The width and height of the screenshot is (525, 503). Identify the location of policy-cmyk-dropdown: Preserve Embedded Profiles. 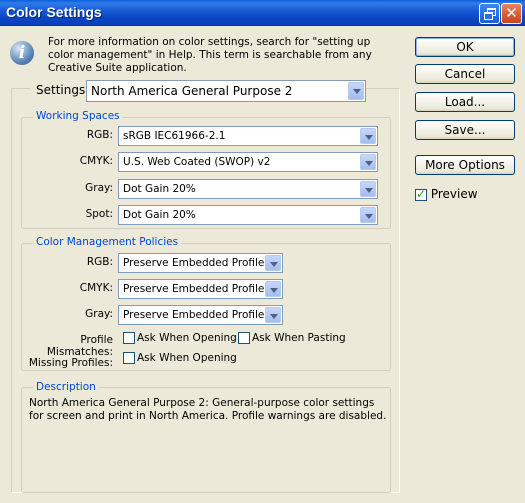
(200, 289).